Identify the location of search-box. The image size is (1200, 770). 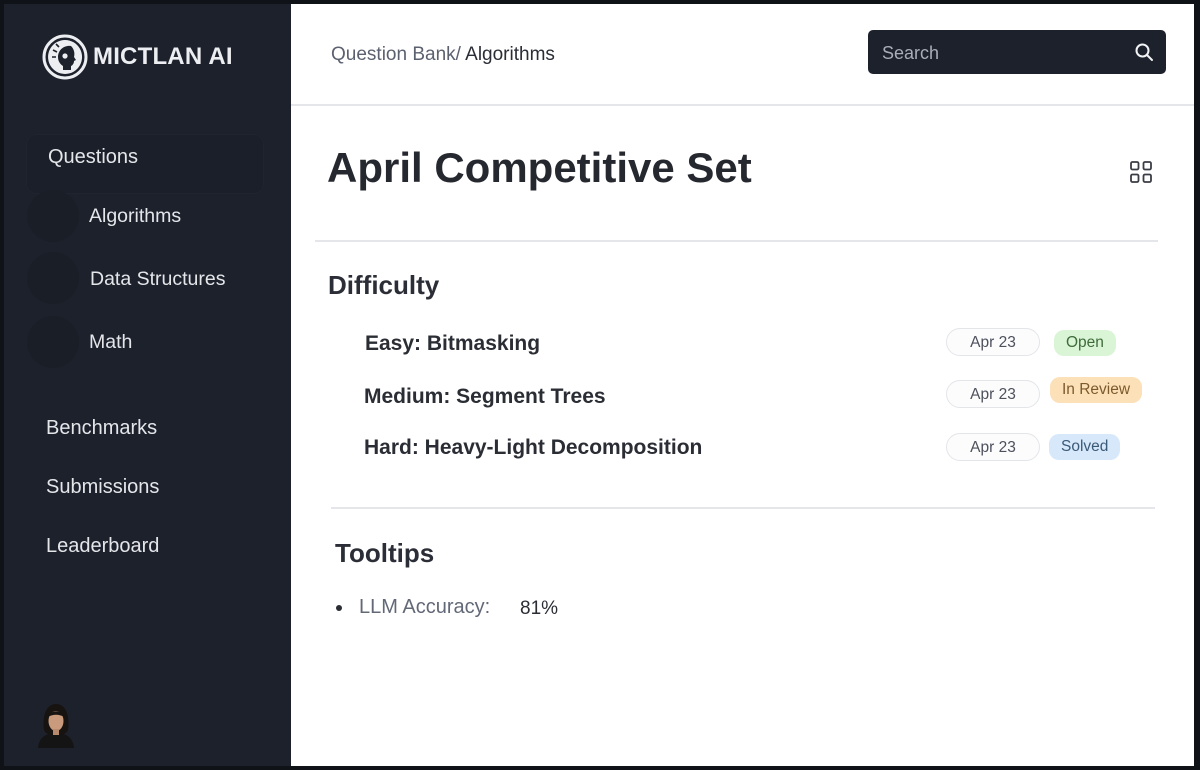
(1017, 53).